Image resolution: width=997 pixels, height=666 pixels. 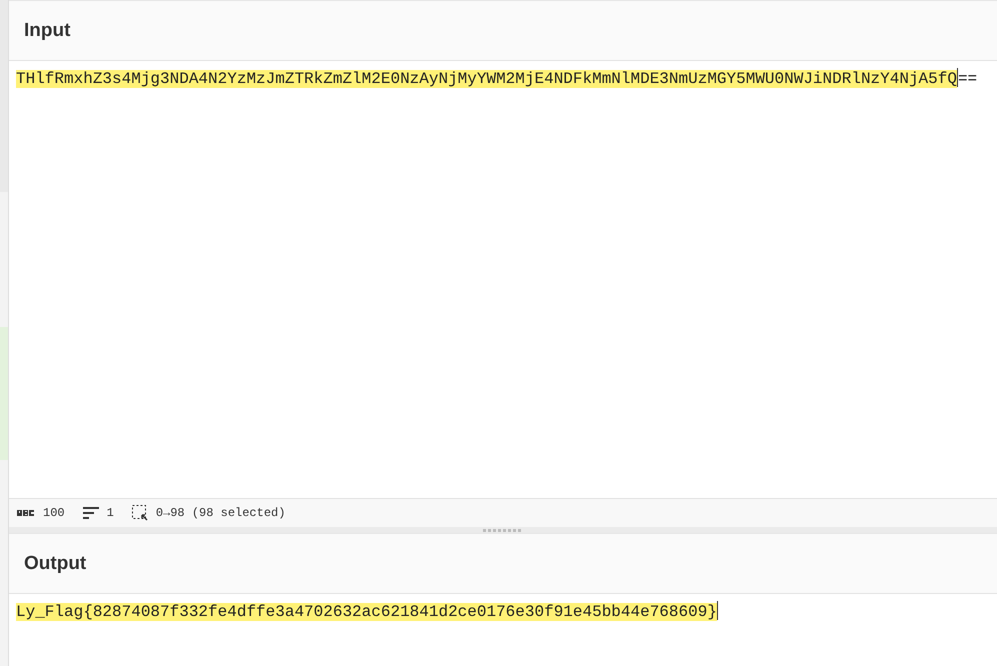 I want to click on line-count: 1, so click(x=110, y=513).